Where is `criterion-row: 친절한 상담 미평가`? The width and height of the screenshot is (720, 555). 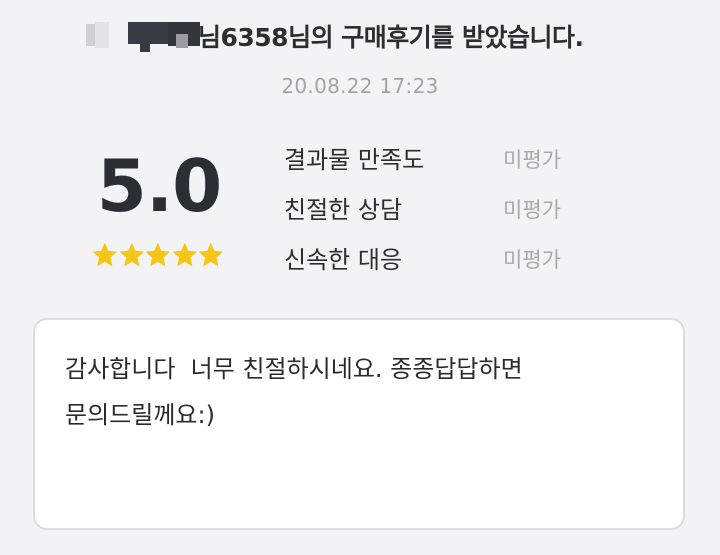 criterion-row: 친절한 상담 미평가 is located at coordinates (454, 215).